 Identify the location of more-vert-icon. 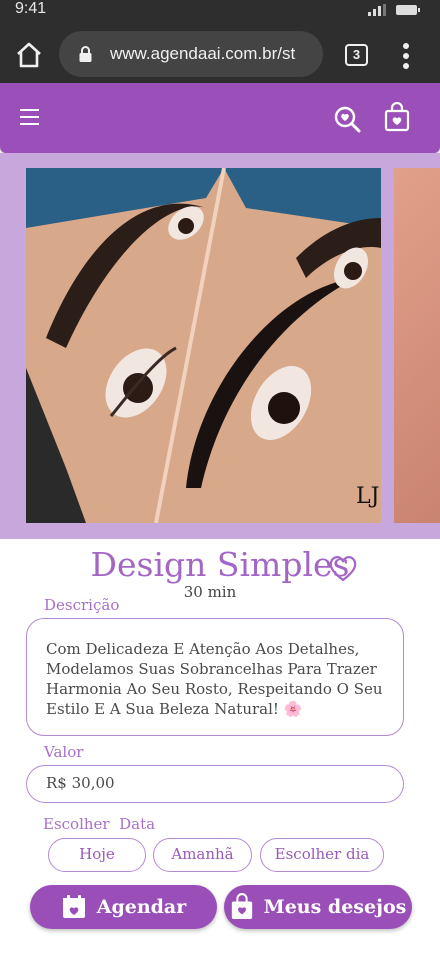
(406, 56).